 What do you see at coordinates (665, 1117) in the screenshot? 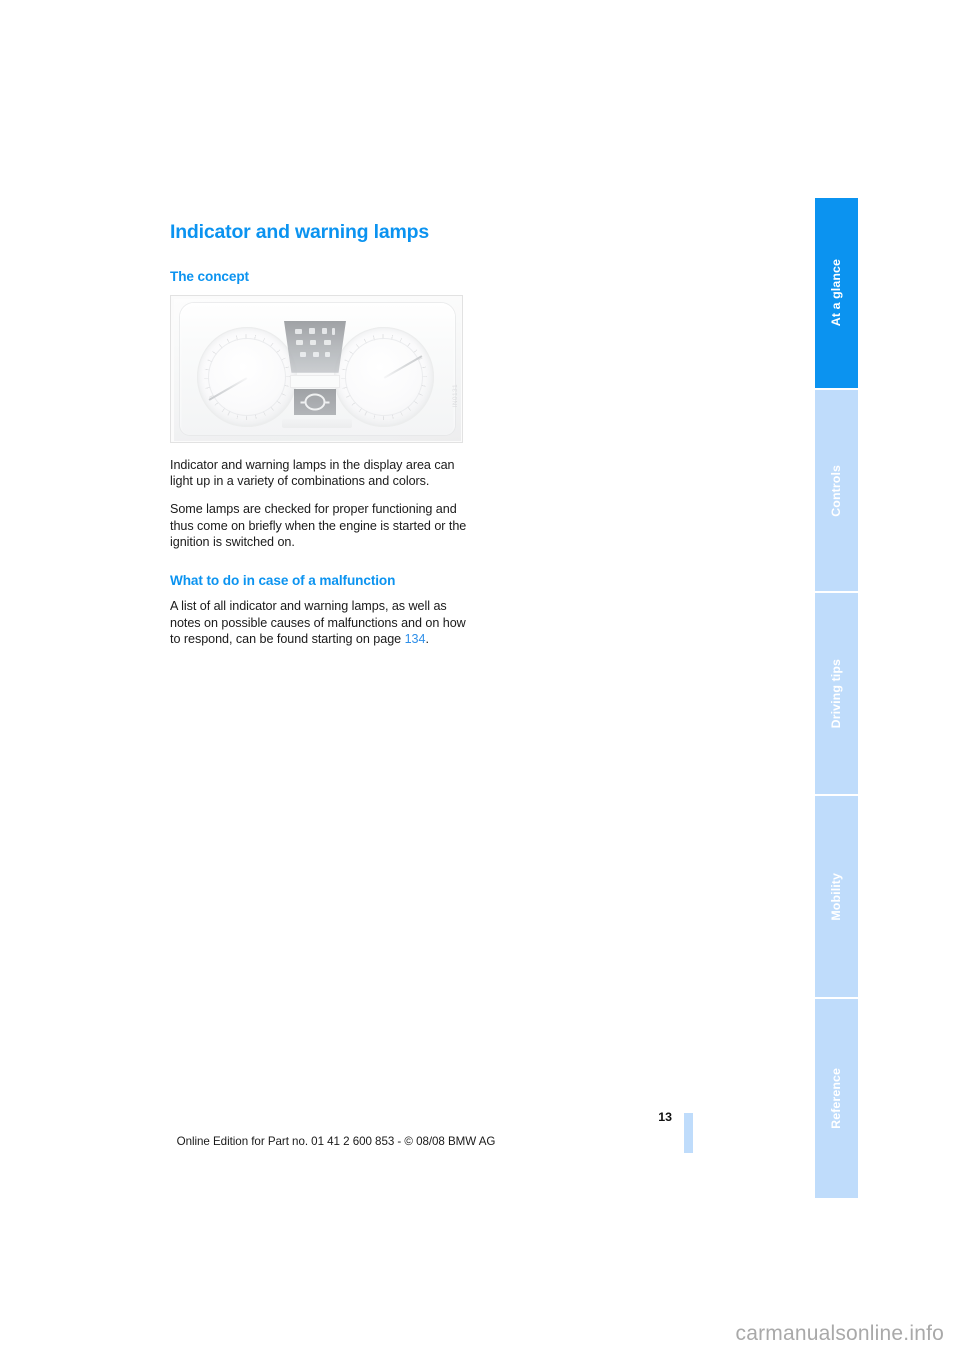
I see `page-number: 13` at bounding box center [665, 1117].